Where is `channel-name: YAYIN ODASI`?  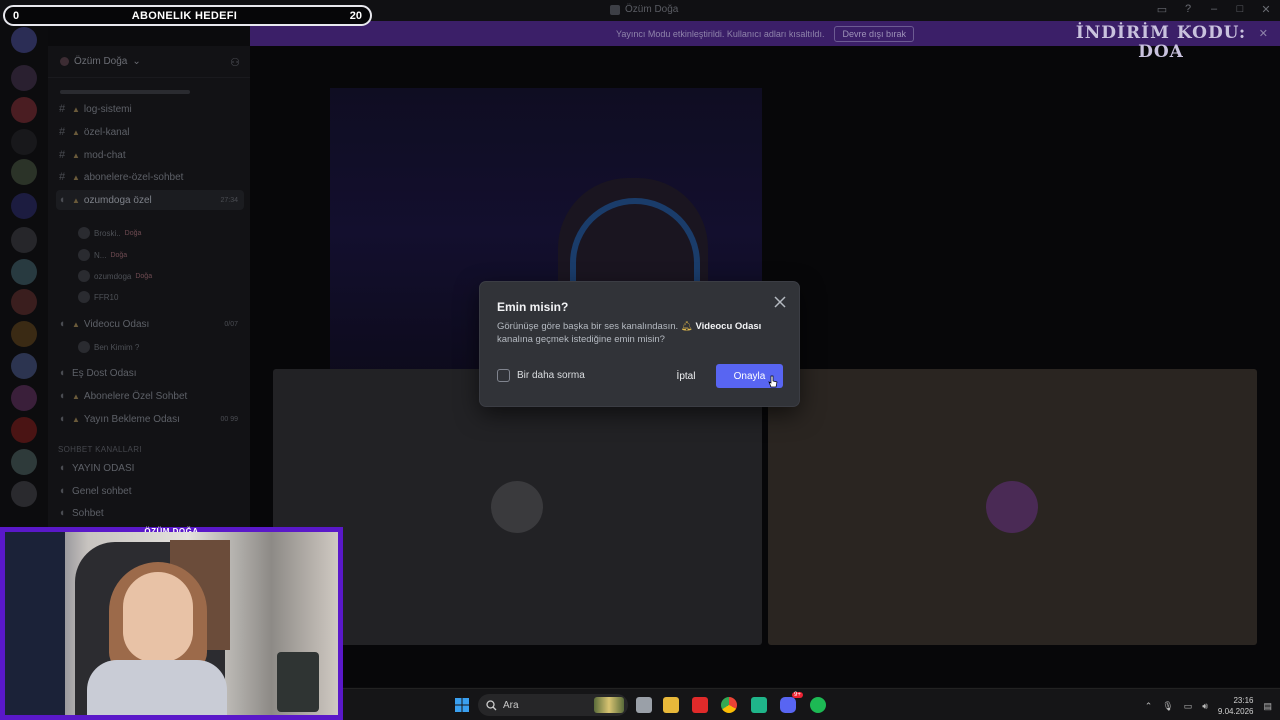 channel-name: YAYIN ODASI is located at coordinates (103, 468).